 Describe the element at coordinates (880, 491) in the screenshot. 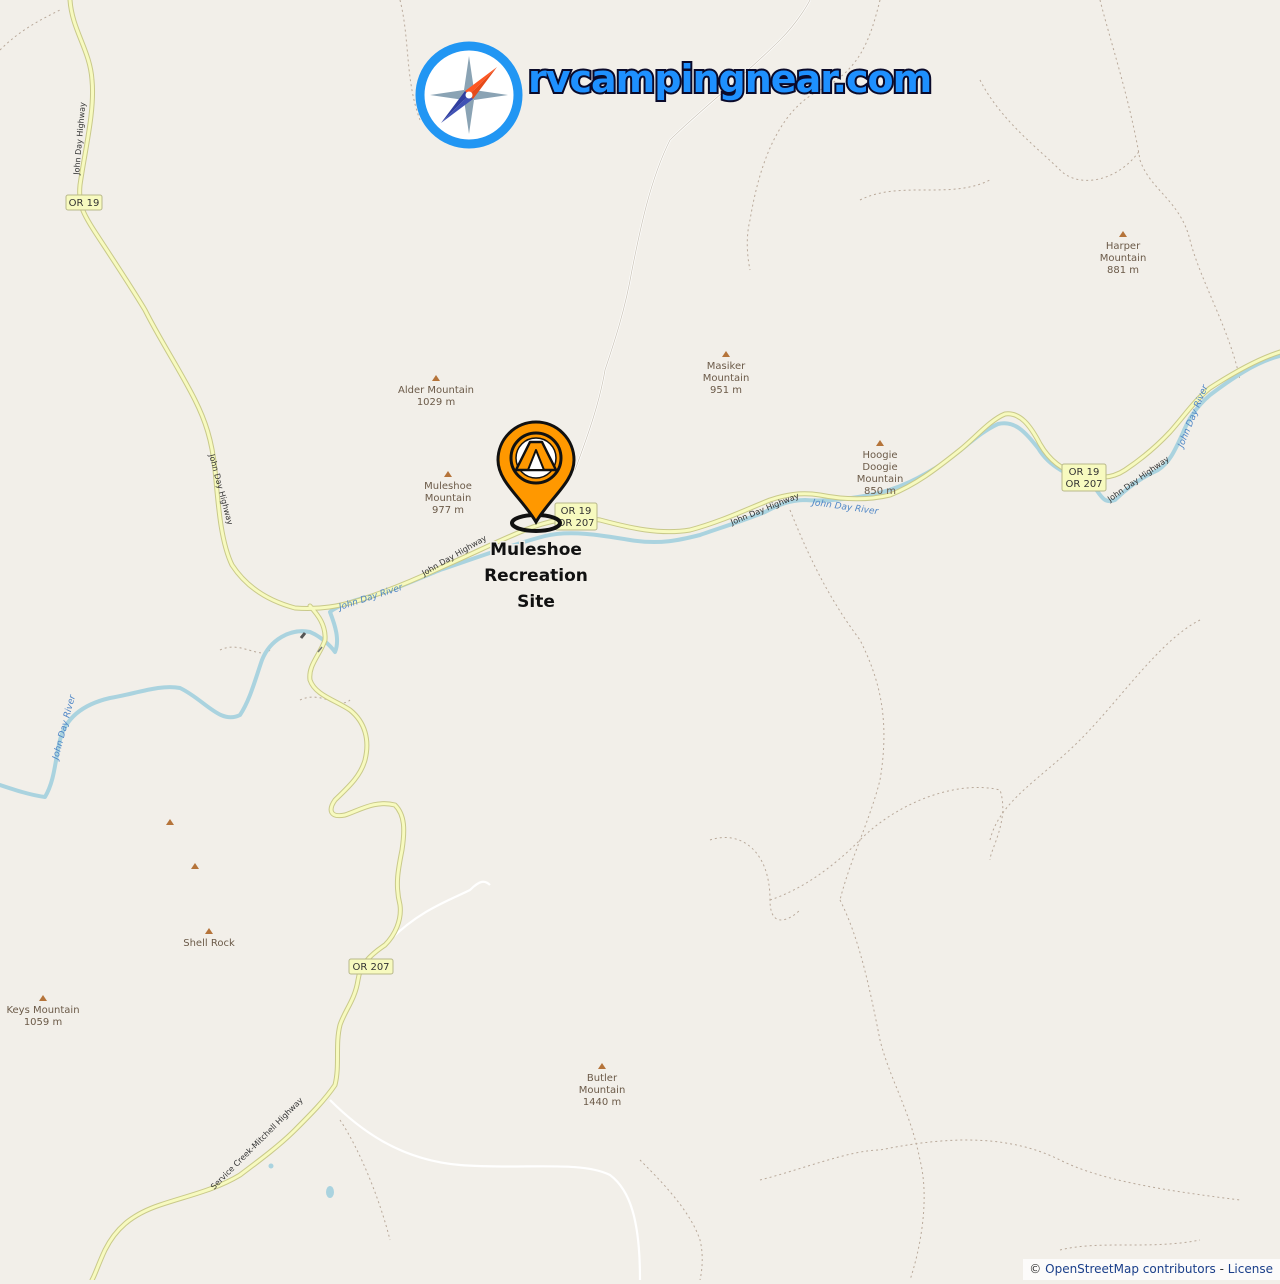

I see `peak-elevation: 850 m` at that location.